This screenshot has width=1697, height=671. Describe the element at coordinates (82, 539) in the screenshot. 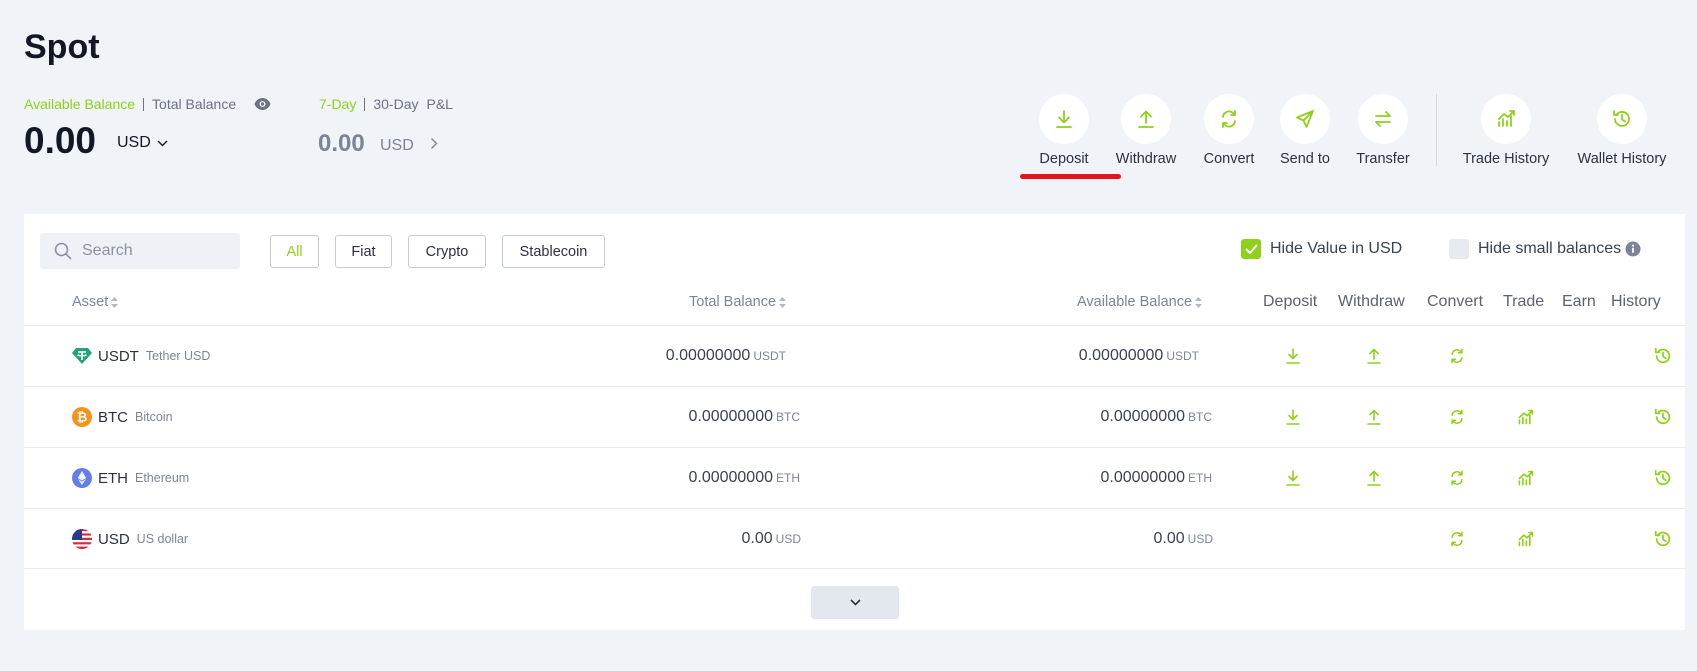

I see `us-flag-icon` at that location.